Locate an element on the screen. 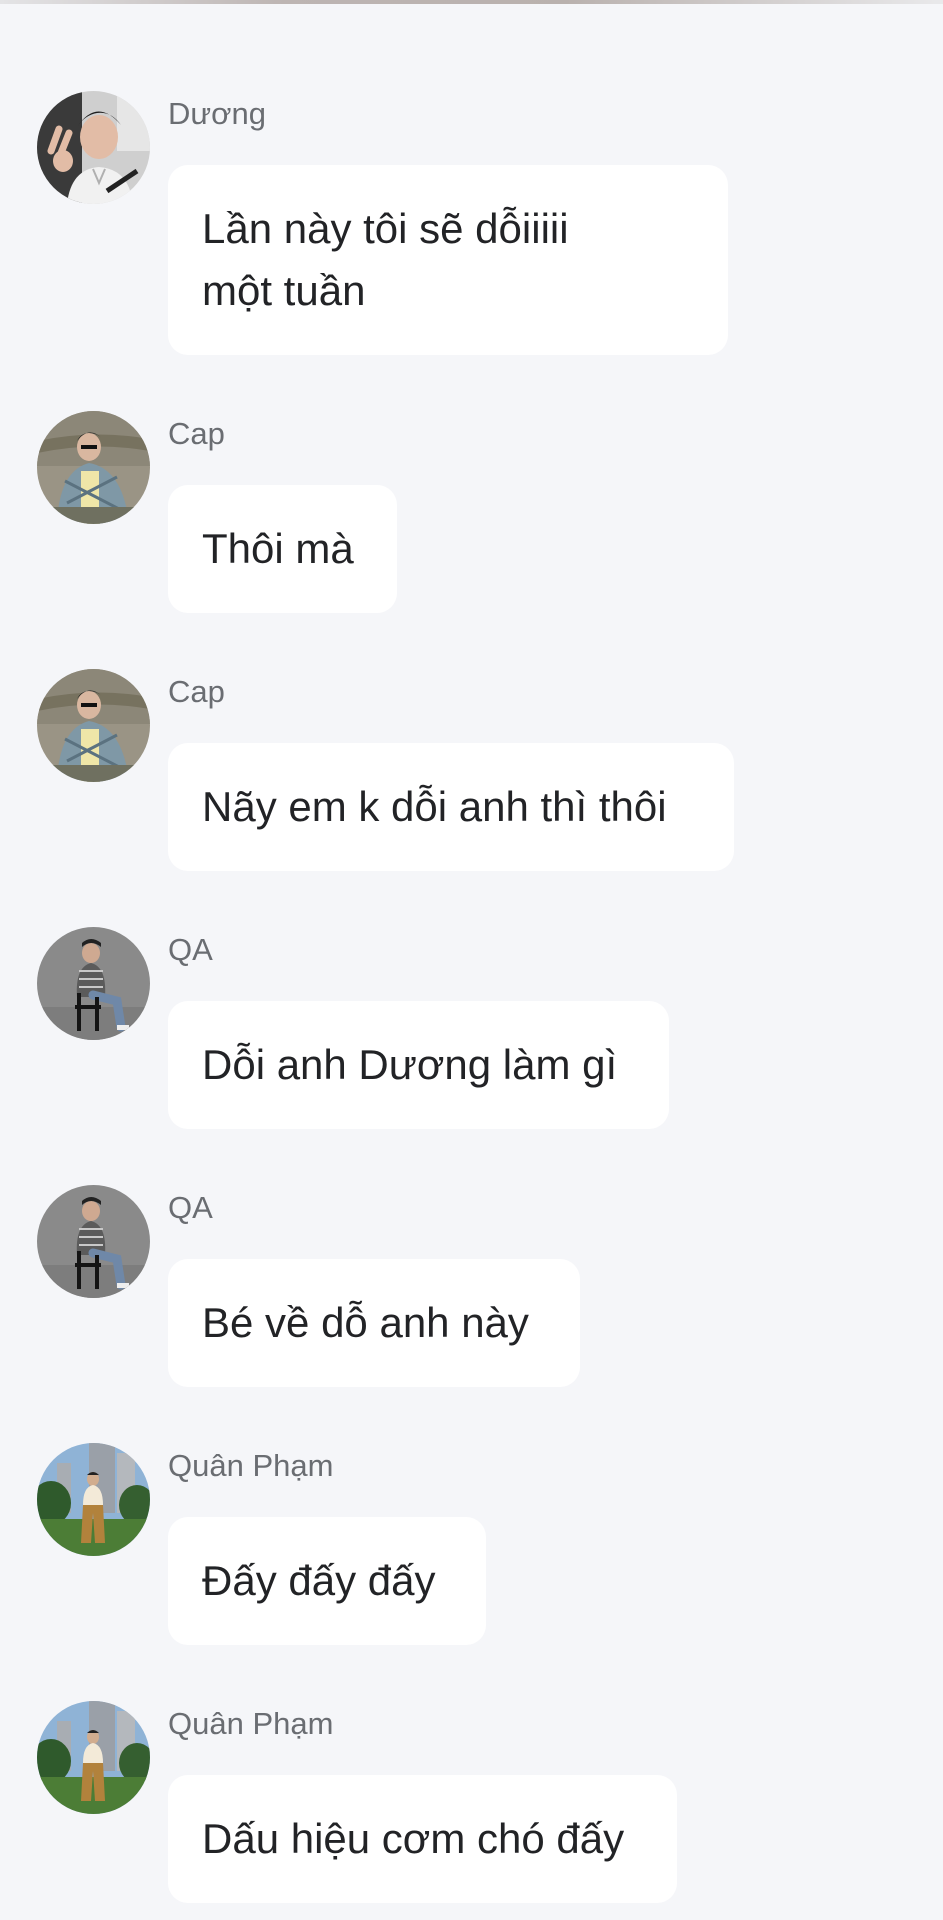  message-bubble: Lần này tôi sẽ dỗiiiii một tuần is located at coordinates (448, 260).